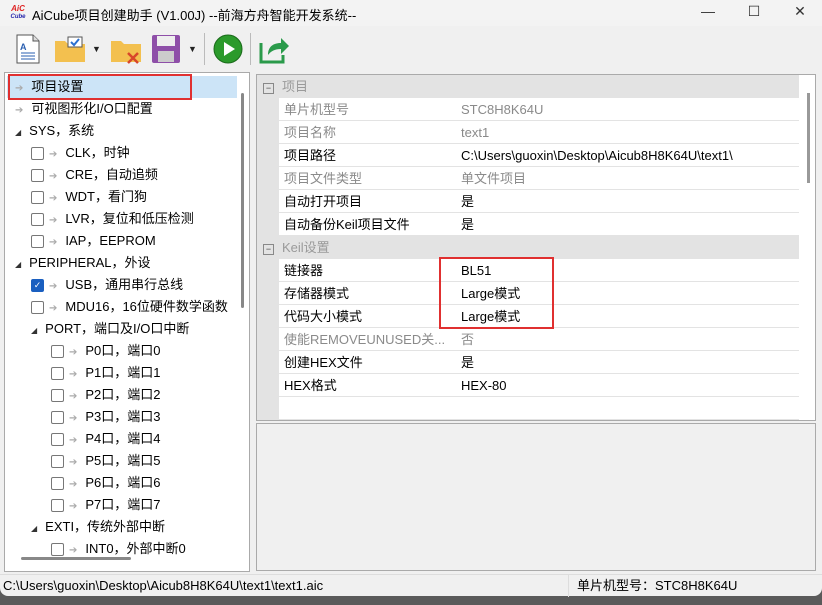  I want to click on property-row: 自动打开项目是, so click(530, 201).